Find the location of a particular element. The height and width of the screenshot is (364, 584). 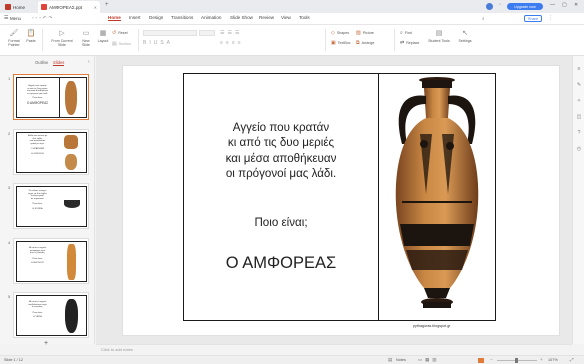

reset-icon: ↺ is located at coordinates (114, 33).